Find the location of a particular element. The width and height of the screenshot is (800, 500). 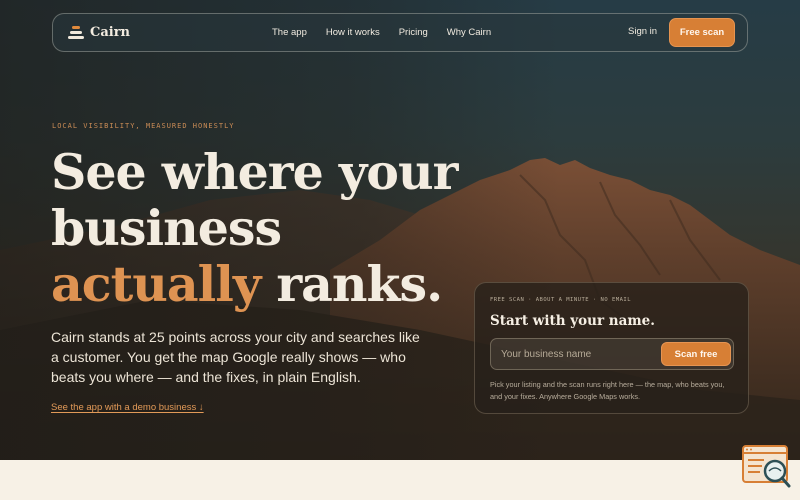

nav-link-why-cairn: Why Cairn is located at coordinates (469, 32).